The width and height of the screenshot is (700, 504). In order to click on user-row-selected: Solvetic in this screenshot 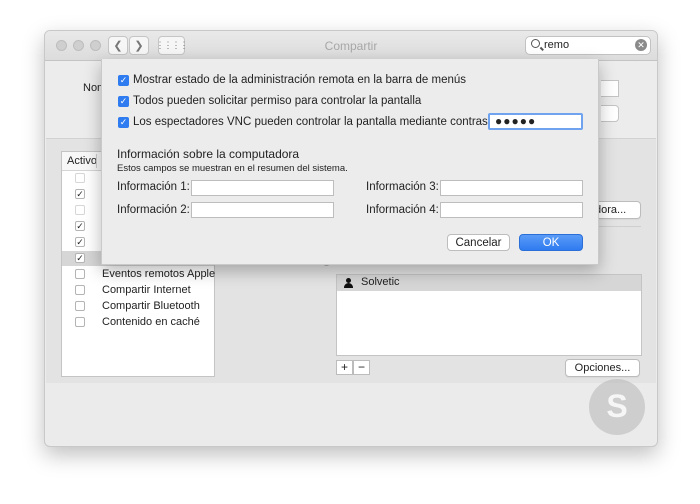, I will do `click(489, 283)`.